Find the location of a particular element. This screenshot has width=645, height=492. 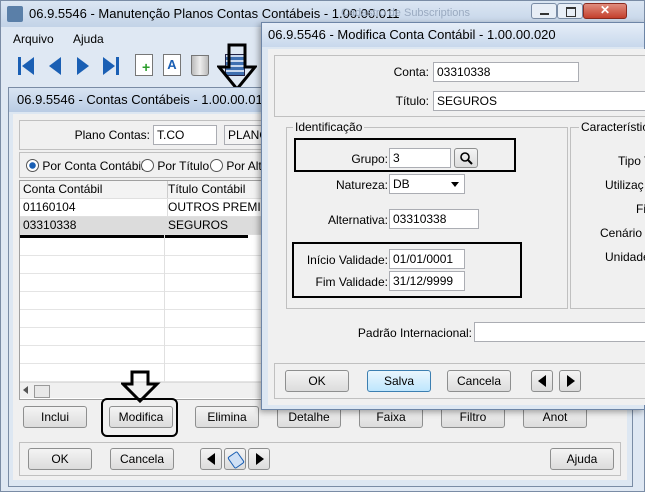

cell-conta: 01160104 is located at coordinates (94, 207).